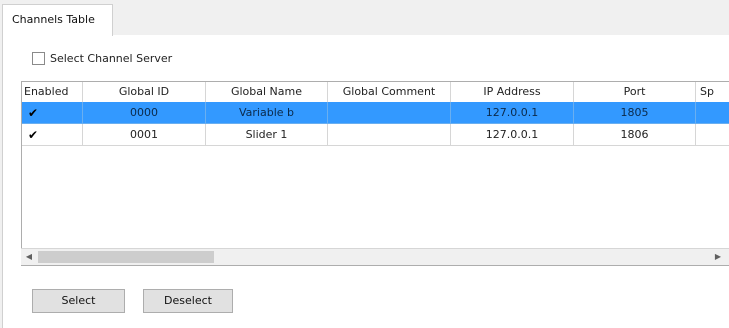 The width and height of the screenshot is (729, 328). Describe the element at coordinates (712, 92) in the screenshot. I see `column-header-sp: Sp` at that location.